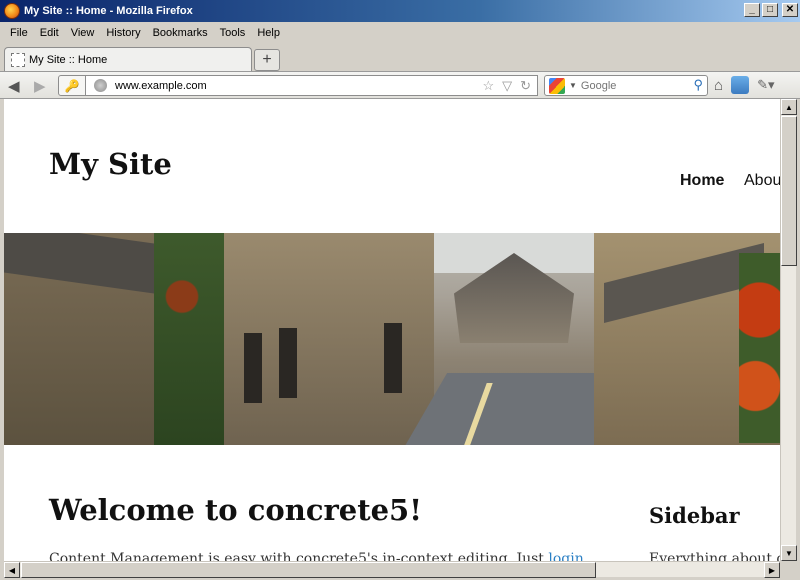  What do you see at coordinates (308, 570) in the screenshot?
I see `horizontal-scroll-thumb` at bounding box center [308, 570].